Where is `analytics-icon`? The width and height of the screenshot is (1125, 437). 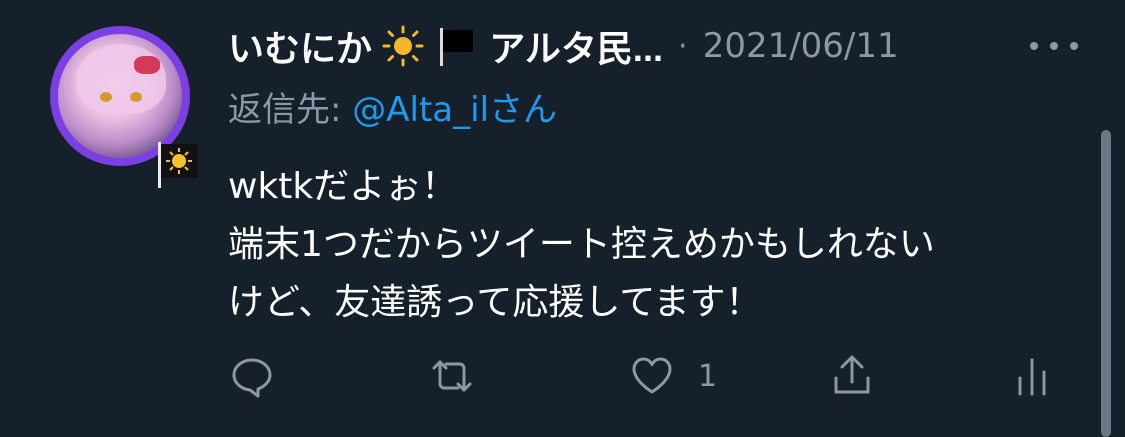
analytics-icon is located at coordinates (1032, 377).